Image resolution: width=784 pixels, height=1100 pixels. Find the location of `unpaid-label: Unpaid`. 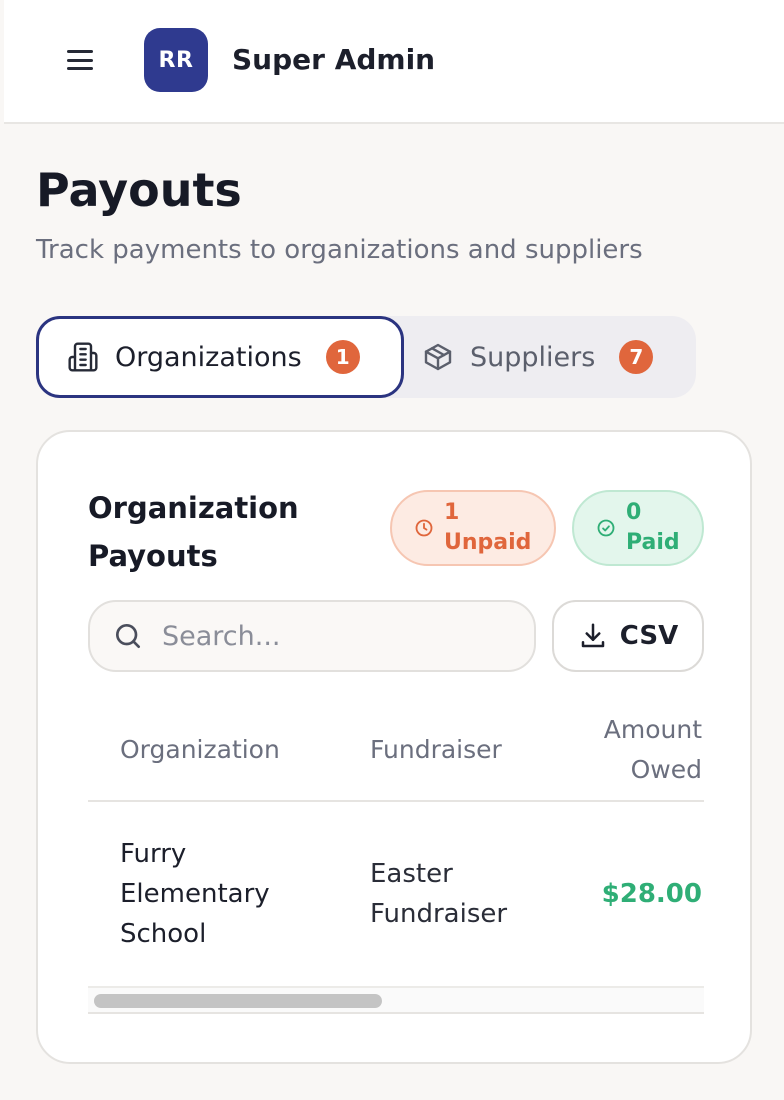

unpaid-label: Unpaid is located at coordinates (488, 542).